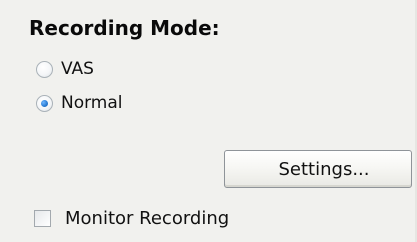  What do you see at coordinates (42, 218) in the screenshot?
I see `monitor-recording-checkbox` at bounding box center [42, 218].